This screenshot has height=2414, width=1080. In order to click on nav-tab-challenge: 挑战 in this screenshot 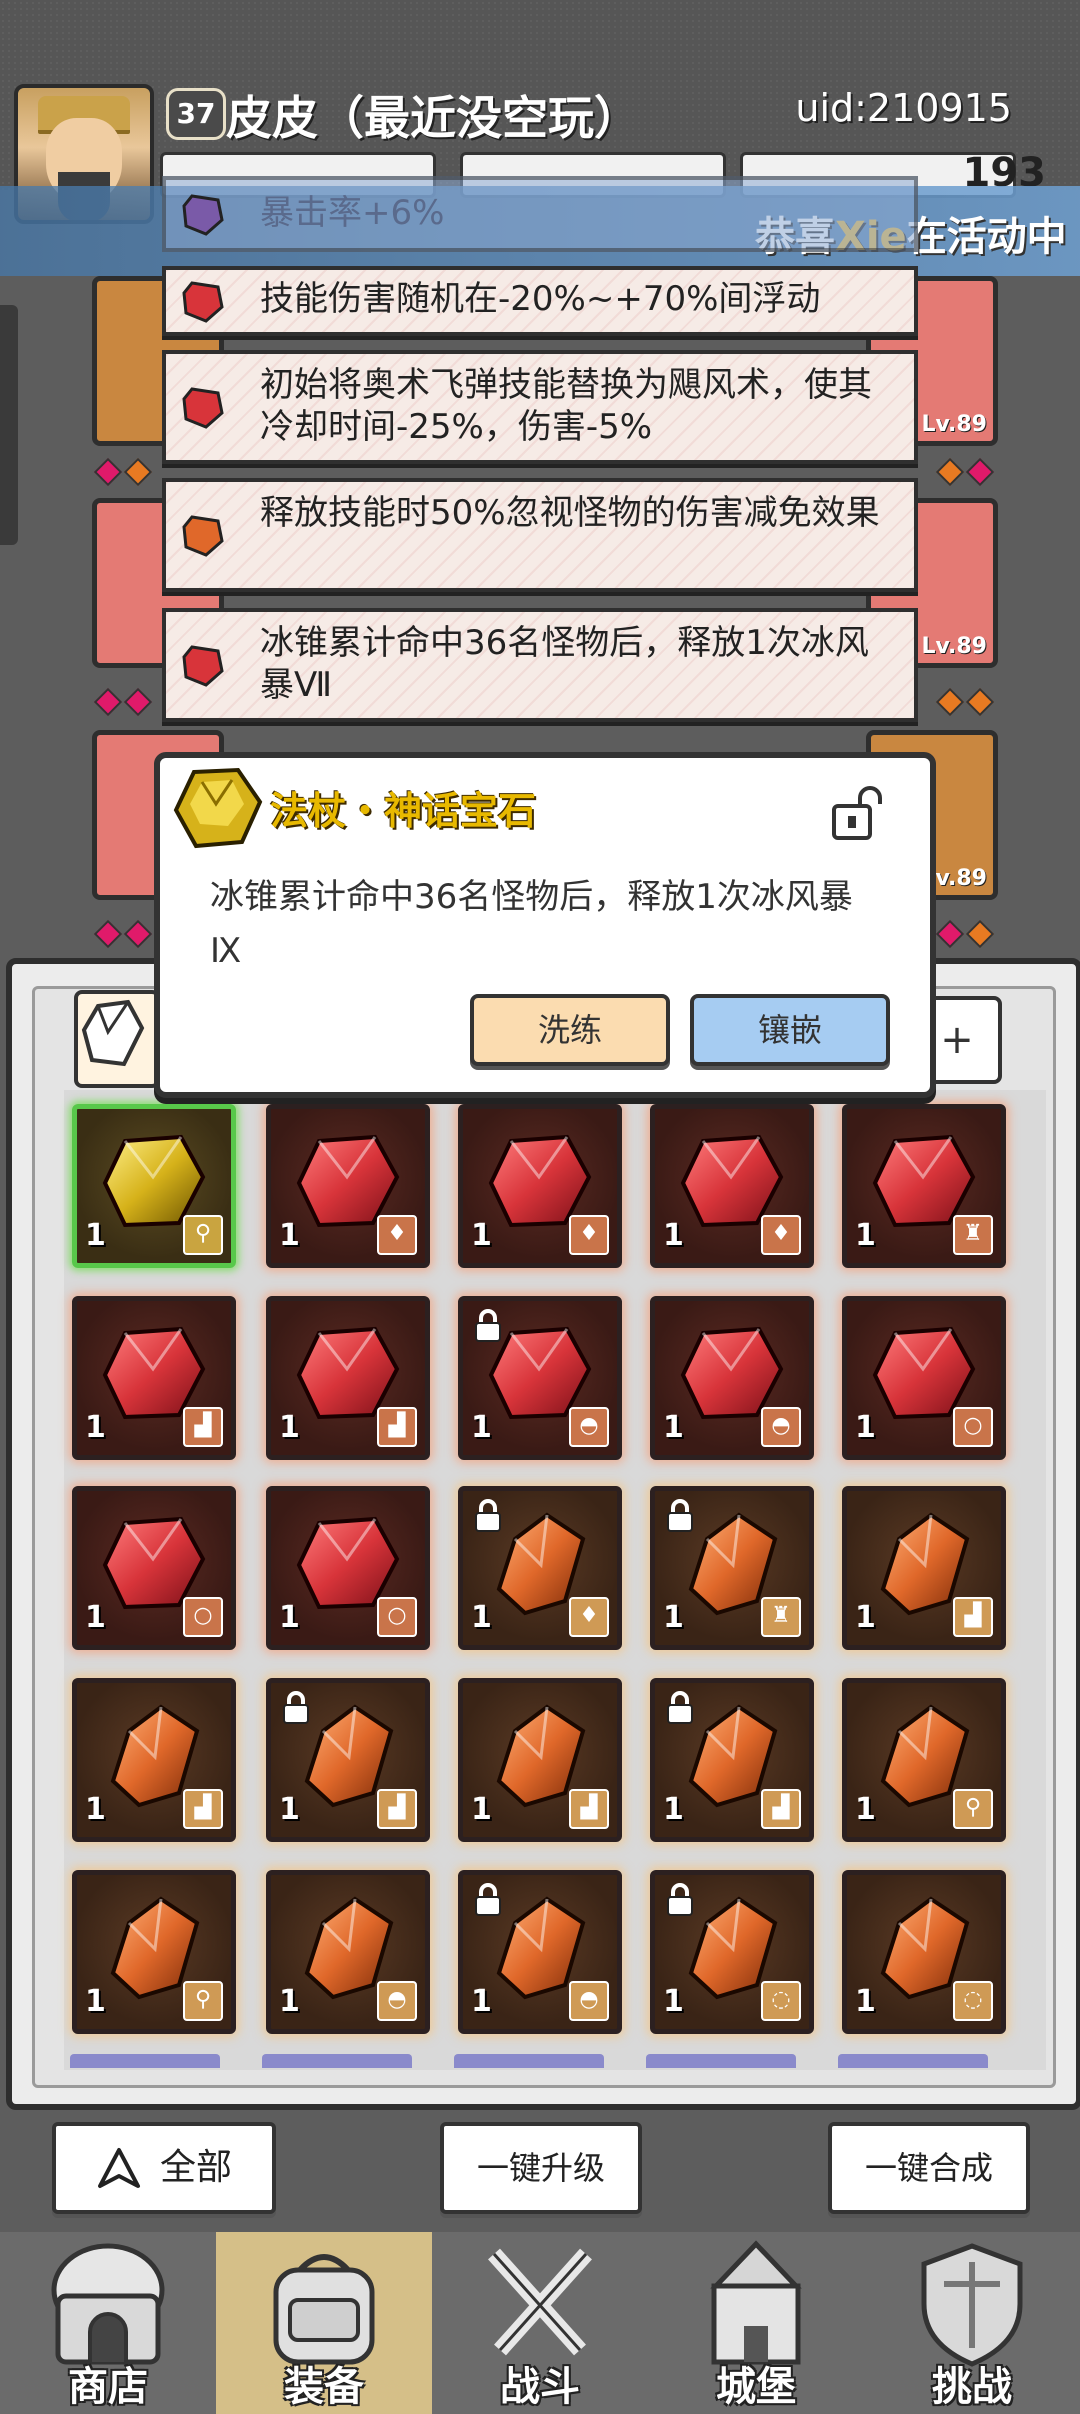, I will do `click(972, 2323)`.